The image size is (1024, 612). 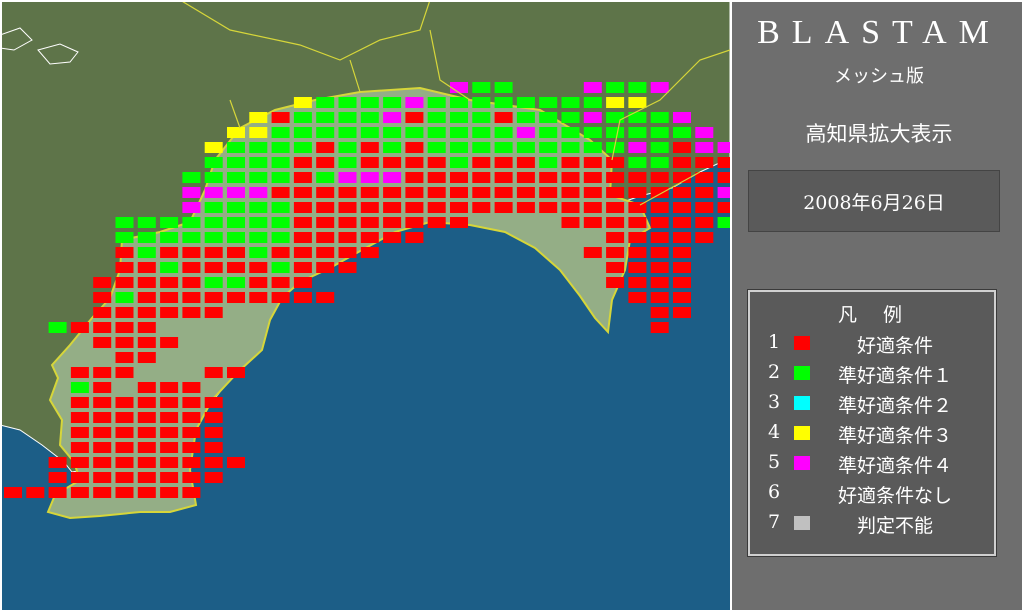 What do you see at coordinates (774, 402) in the screenshot?
I see `legend-num: 3` at bounding box center [774, 402].